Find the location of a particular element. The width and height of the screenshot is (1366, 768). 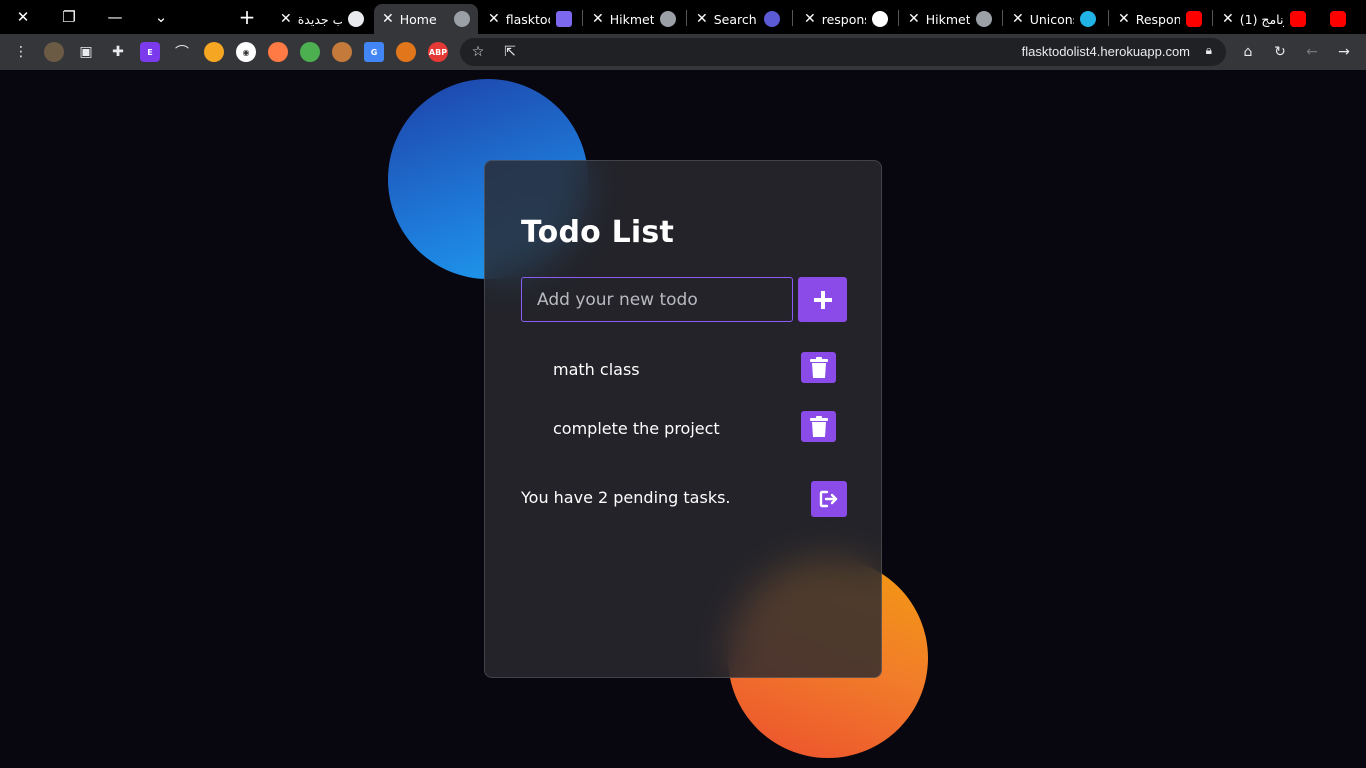

lock-icon: 🔒︎ is located at coordinates (1208, 50).